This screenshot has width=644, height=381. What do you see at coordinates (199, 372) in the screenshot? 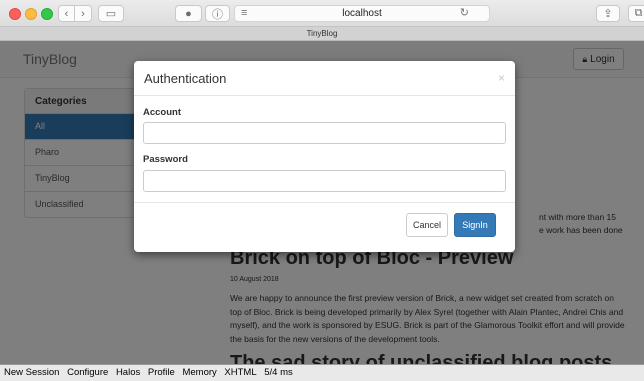
I see `toolbar-memory-link: Memory` at bounding box center [199, 372].